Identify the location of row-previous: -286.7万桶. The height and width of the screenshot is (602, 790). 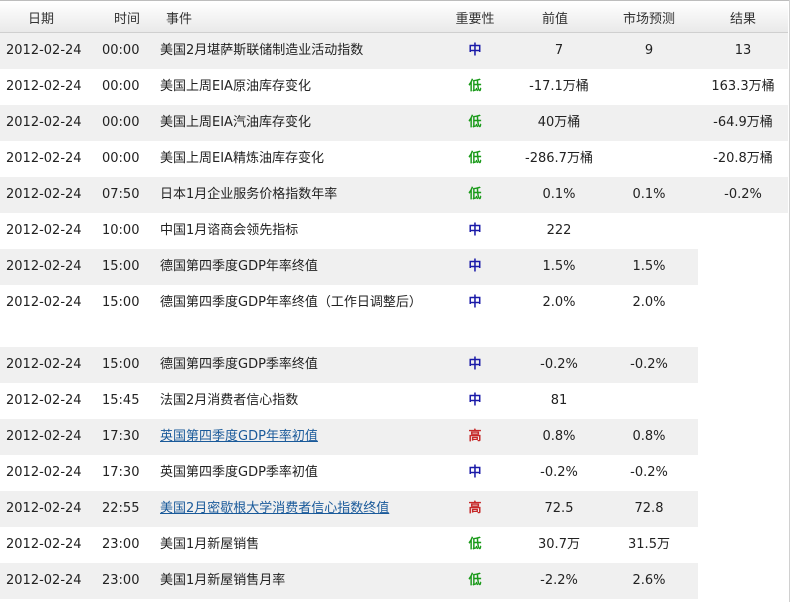
(559, 158).